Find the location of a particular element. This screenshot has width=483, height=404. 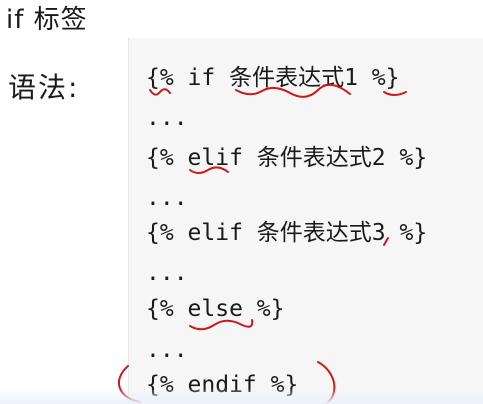

page-title: if 标签 is located at coordinates (47, 20).